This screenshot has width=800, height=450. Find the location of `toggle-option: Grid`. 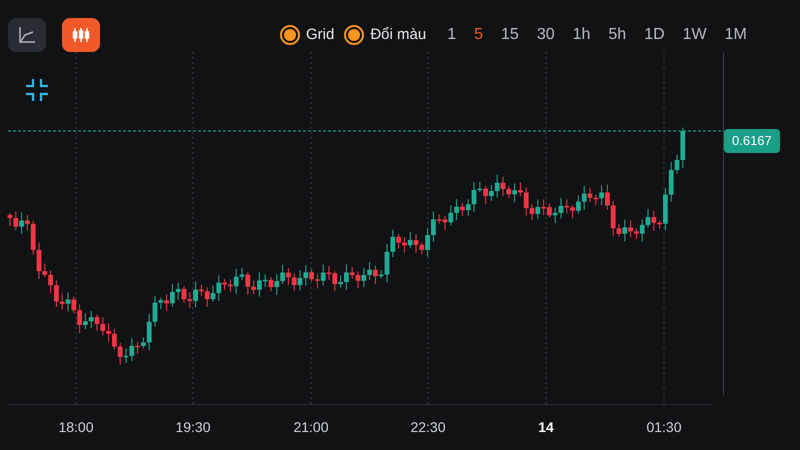

toggle-option: Grid is located at coordinates (307, 35).